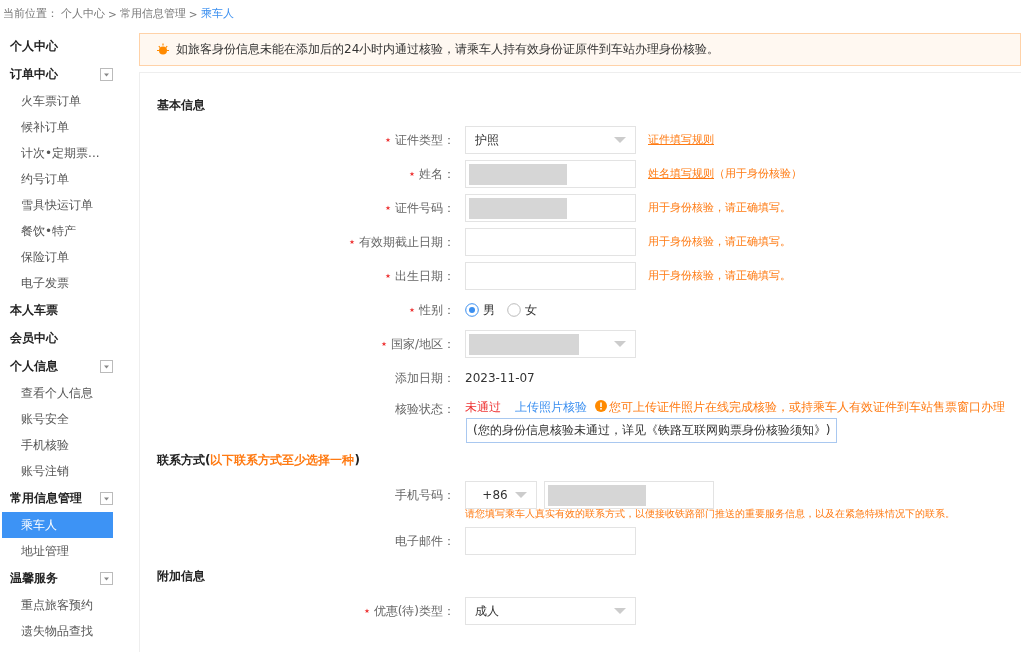  I want to click on breadcrumb-link: 个人中心, so click(83, 14).